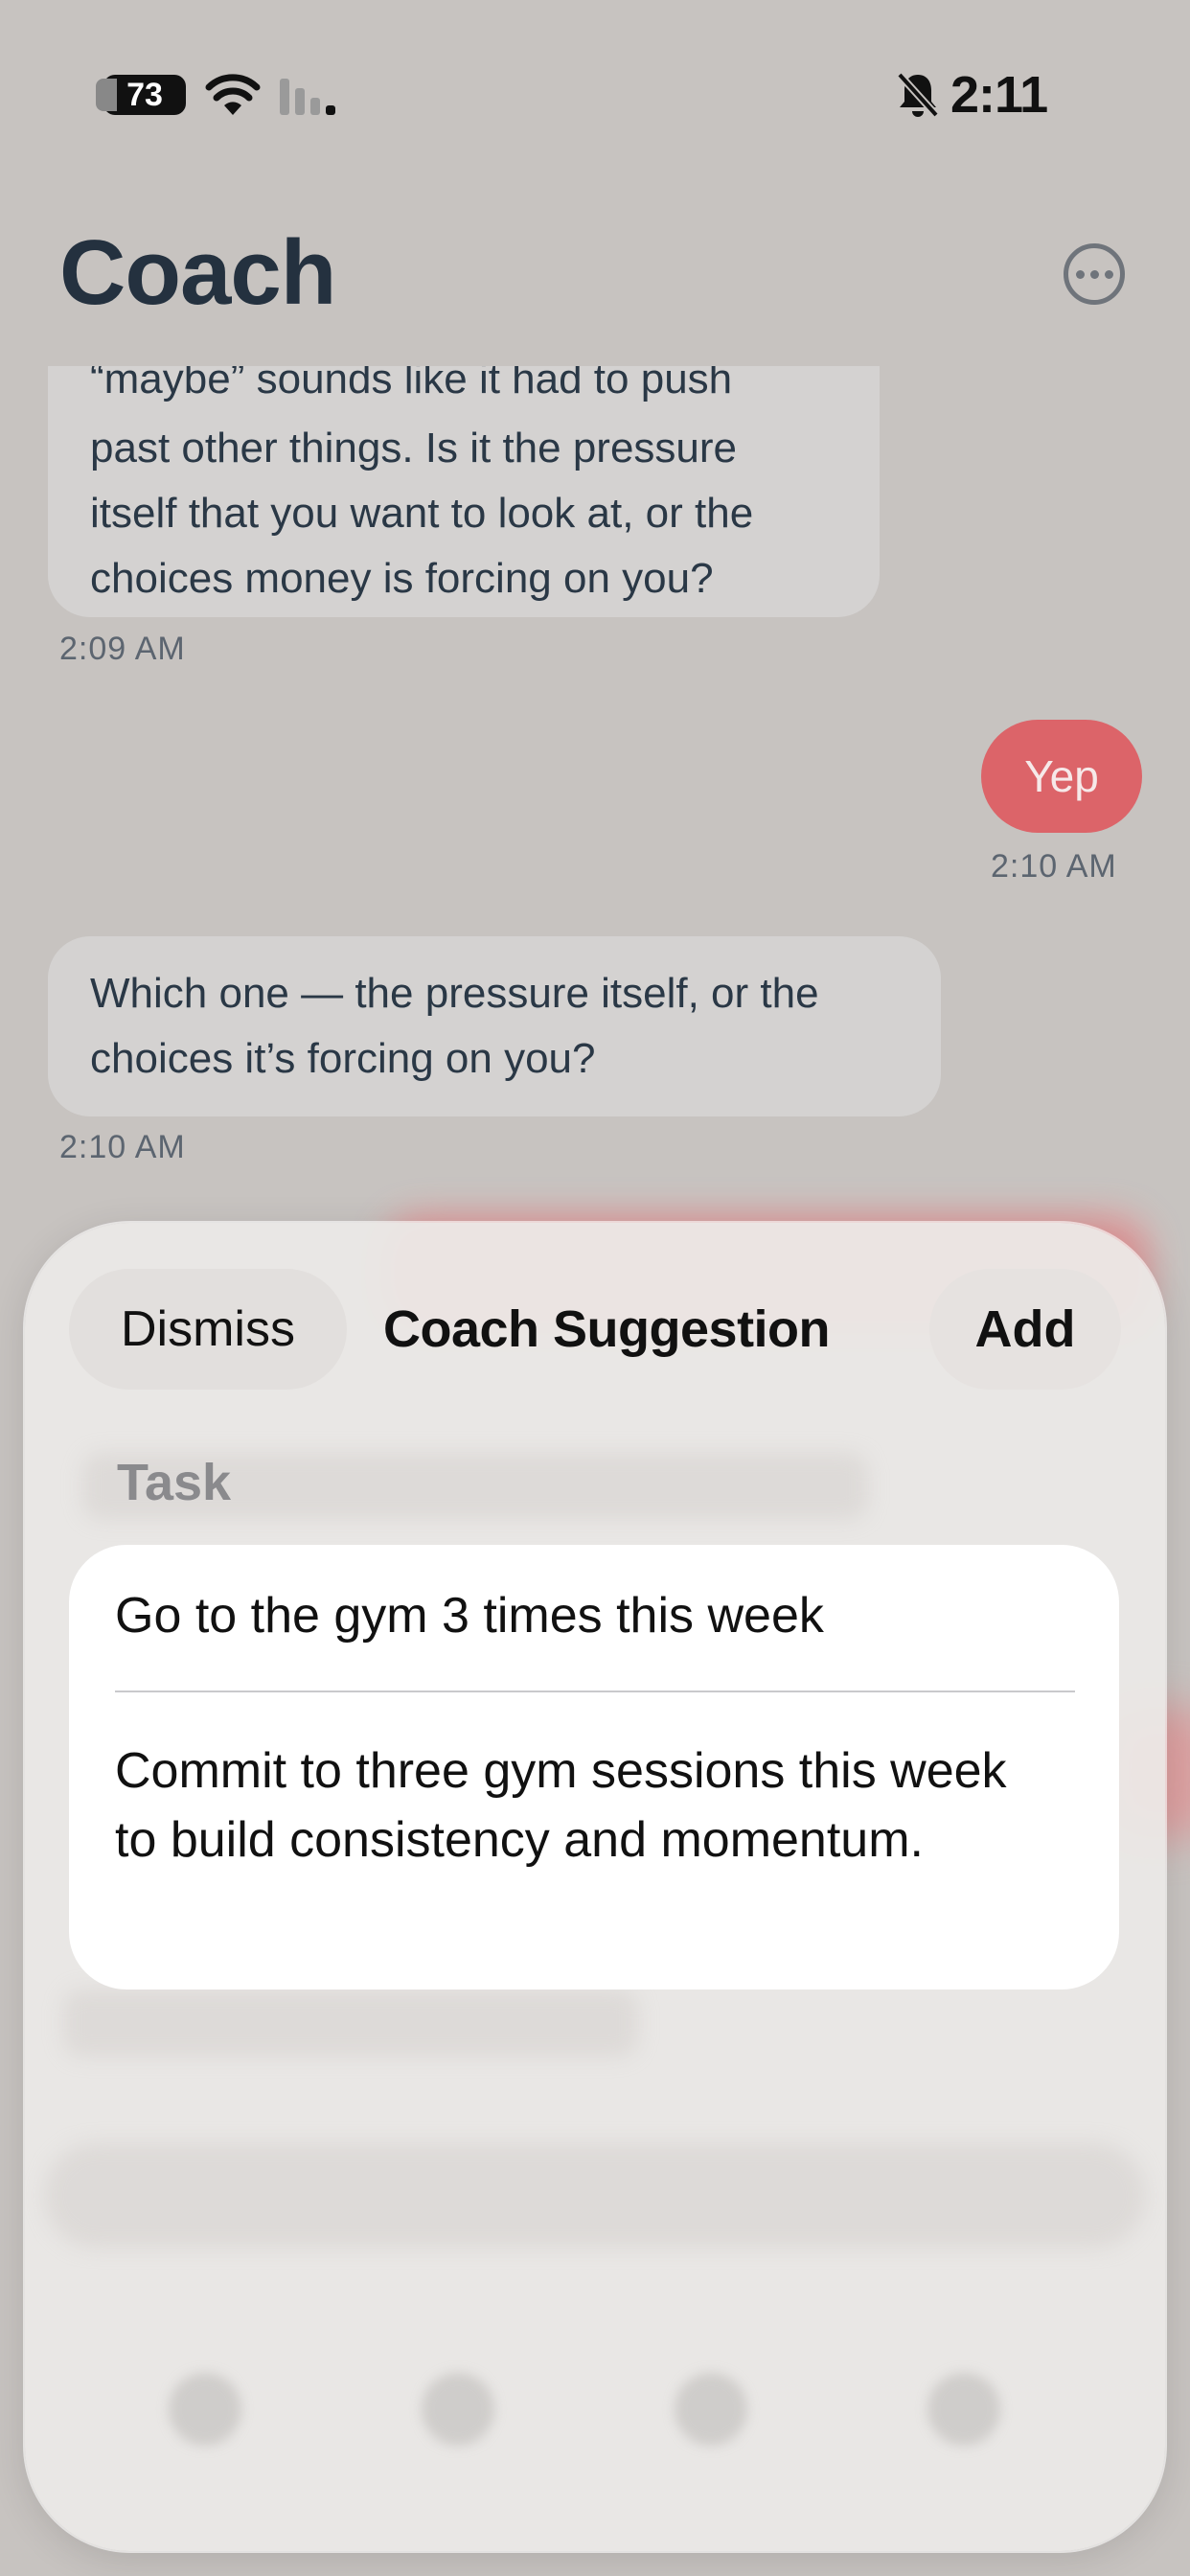 This screenshot has height=2576, width=1190. I want to click on message-line: past other things. Is it the pressure, so click(414, 448).